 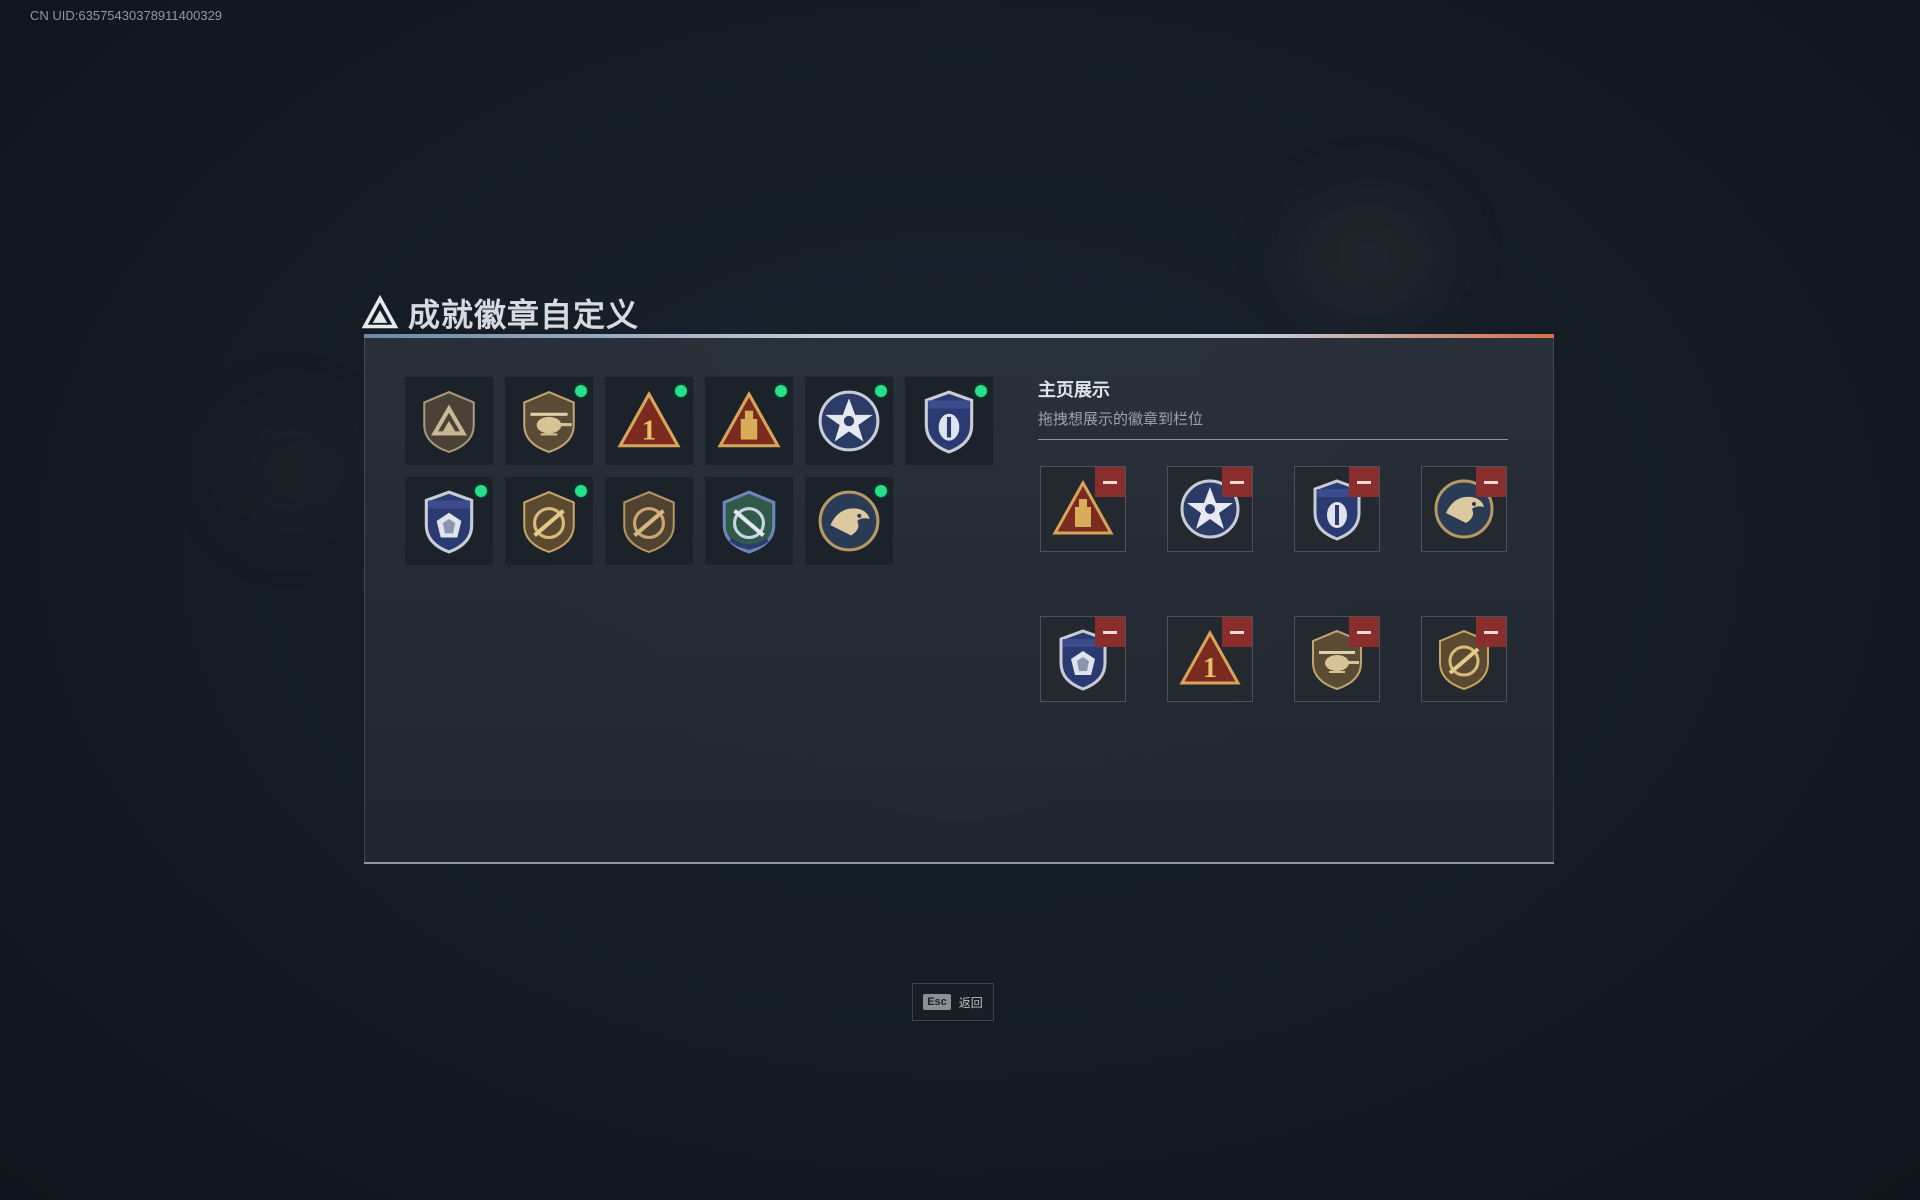 I want to click on page-title-text: 成就徽章自定义, so click(x=524, y=315).